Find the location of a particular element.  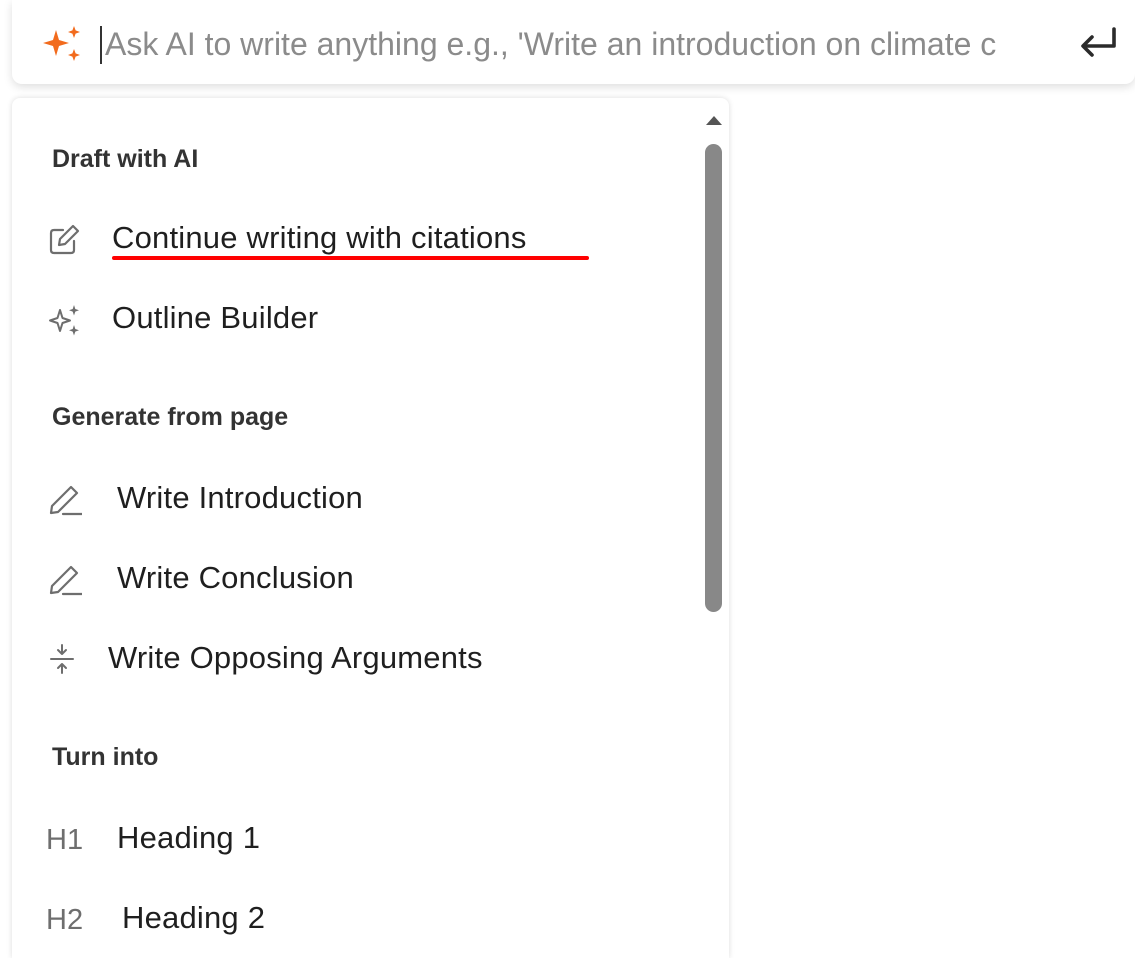

menu-item-label: Heading 1 is located at coordinates (189, 837).